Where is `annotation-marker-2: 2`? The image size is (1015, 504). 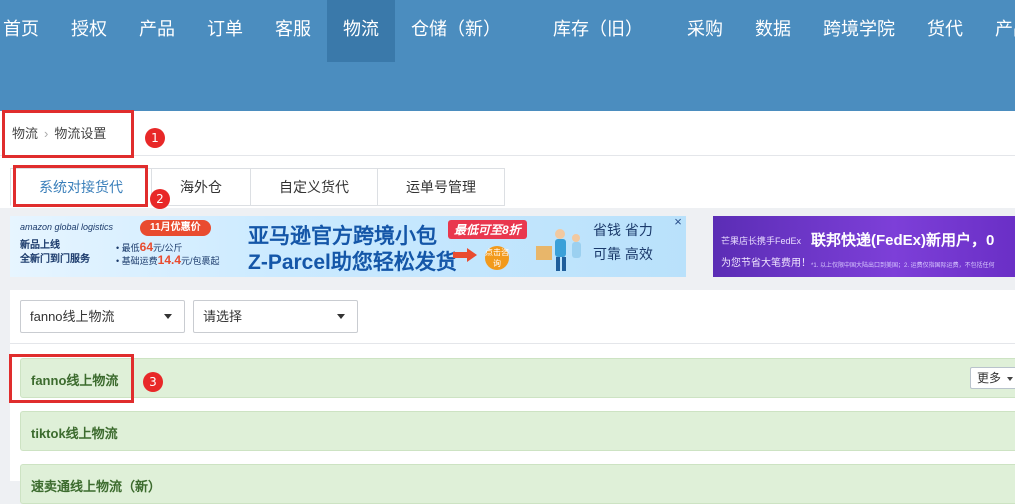 annotation-marker-2: 2 is located at coordinates (160, 199).